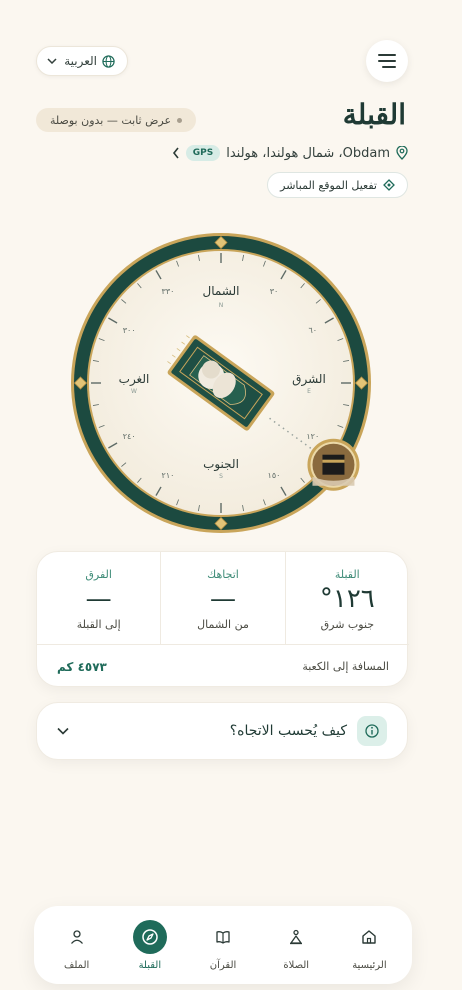 The height and width of the screenshot is (990, 462). What do you see at coordinates (223, 666) in the screenshot?
I see `distance-row: المسافة إلى الكعبة ٤٥٧٣ كم` at bounding box center [223, 666].